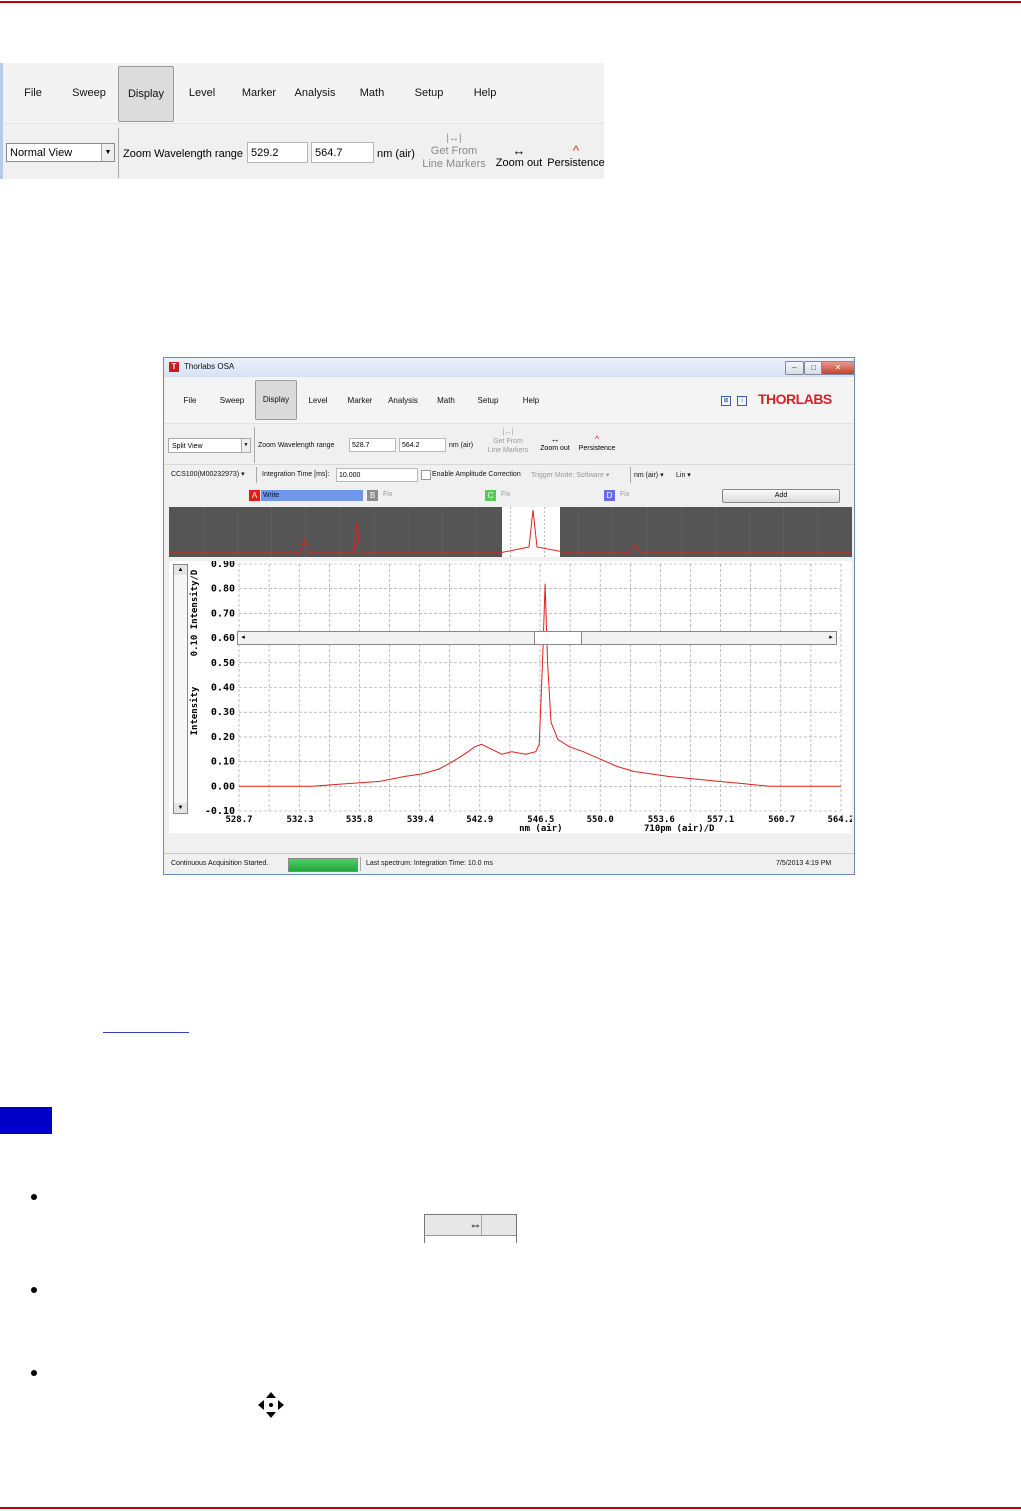 Image resolution: width=1021 pixels, height=1511 pixels. Describe the element at coordinates (254, 495) in the screenshot. I see `trace-a-key: A` at that location.